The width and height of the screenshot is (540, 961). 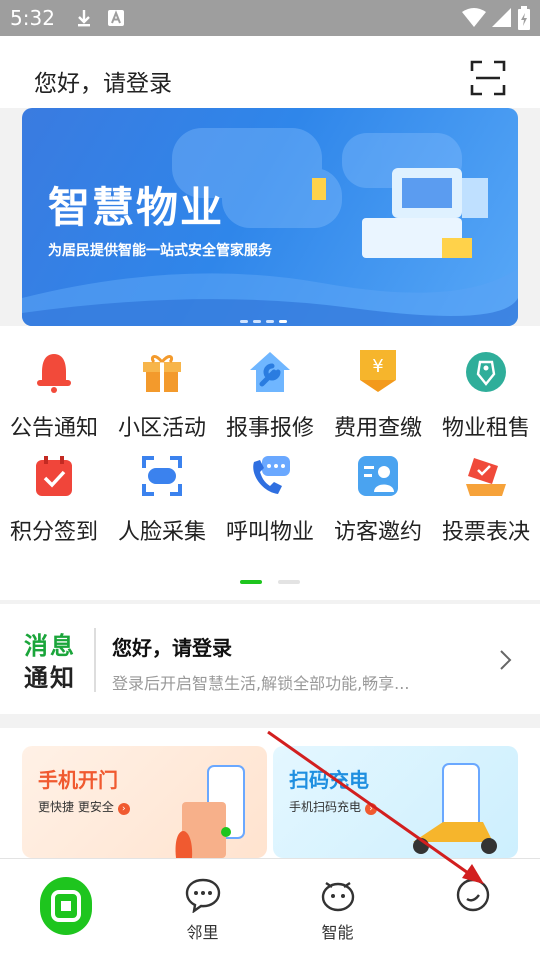 I want to click on tab-smart: 智能, so click(x=337, y=910).